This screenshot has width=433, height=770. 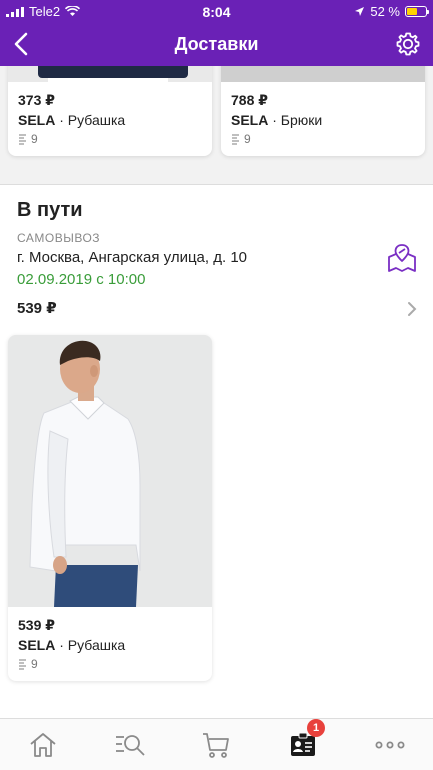 I want to click on search-icon, so click(x=130, y=745).